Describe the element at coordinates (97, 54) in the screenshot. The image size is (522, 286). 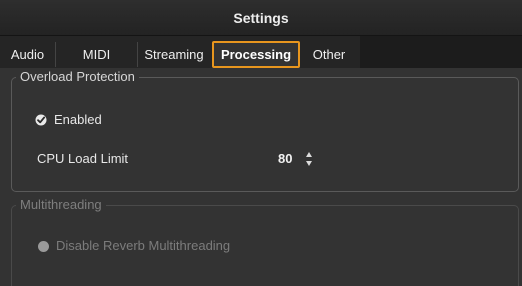
I see `tab-midi: MIDI` at that location.